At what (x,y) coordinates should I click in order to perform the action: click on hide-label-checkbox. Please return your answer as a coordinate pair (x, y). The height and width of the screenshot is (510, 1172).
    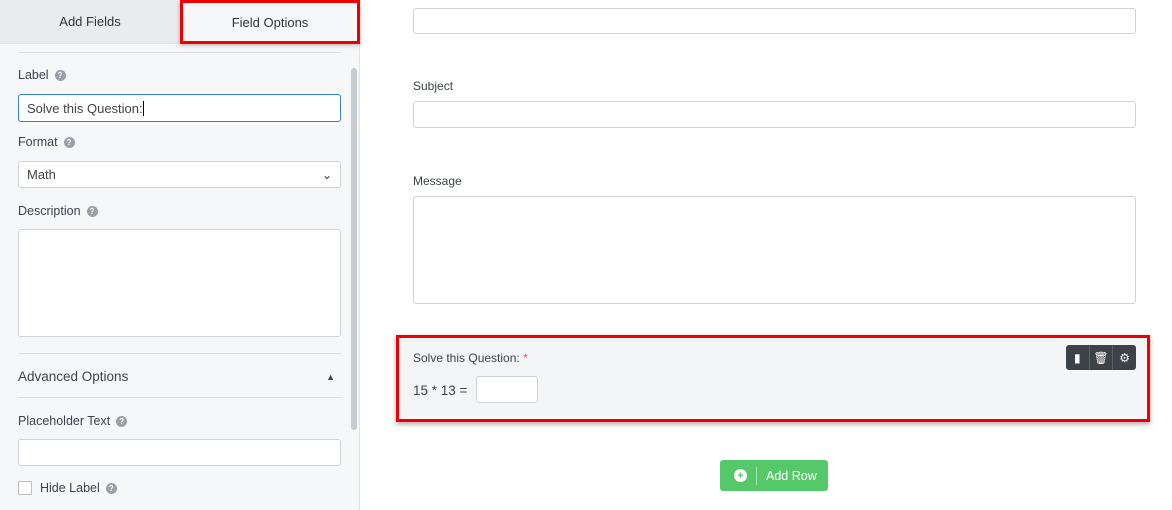
    Looking at the image, I should click on (25, 488).